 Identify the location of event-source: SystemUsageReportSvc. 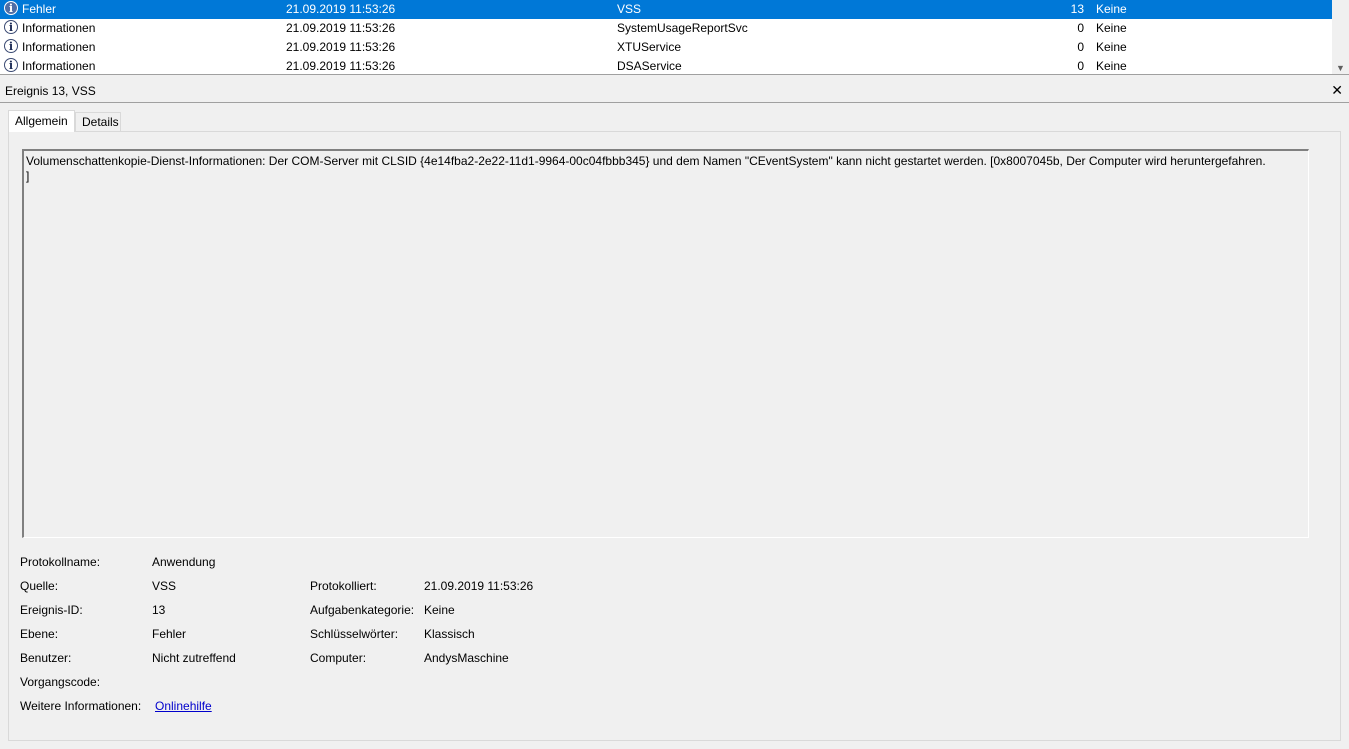
(682, 28).